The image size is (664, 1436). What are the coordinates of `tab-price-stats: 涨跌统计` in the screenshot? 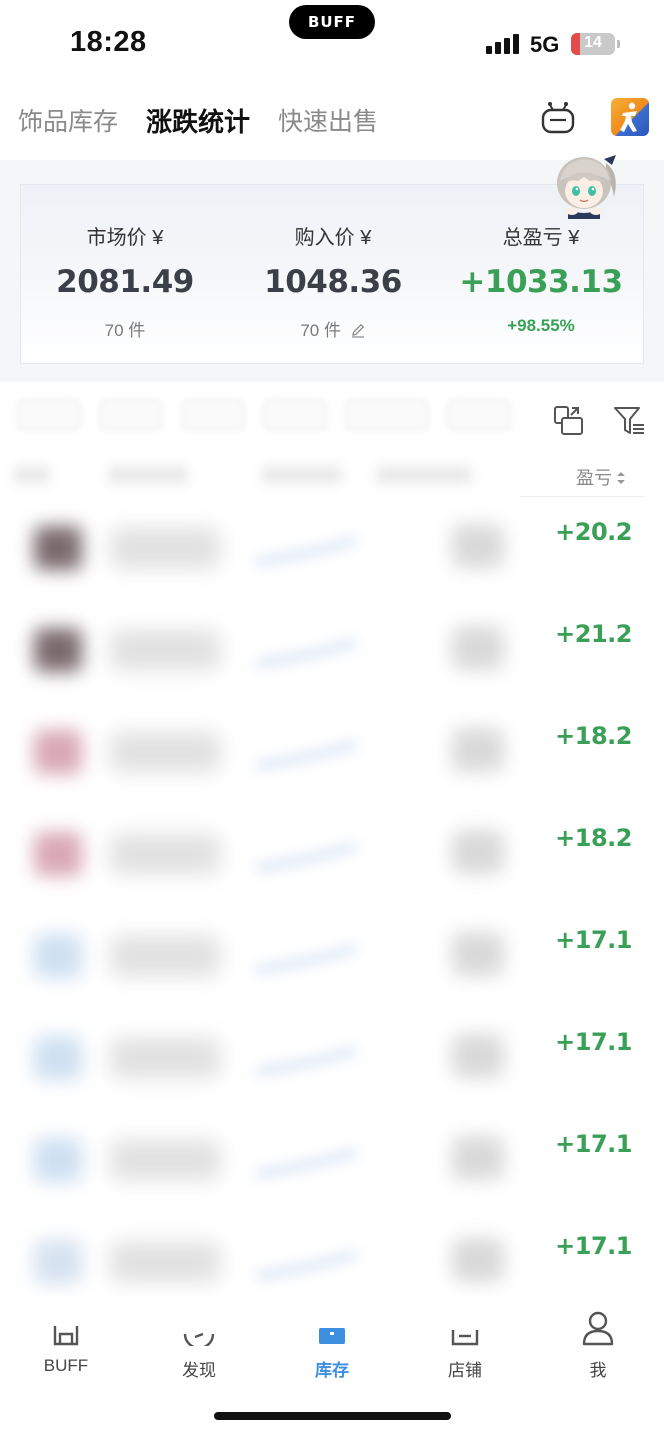 It's located at (198, 120).